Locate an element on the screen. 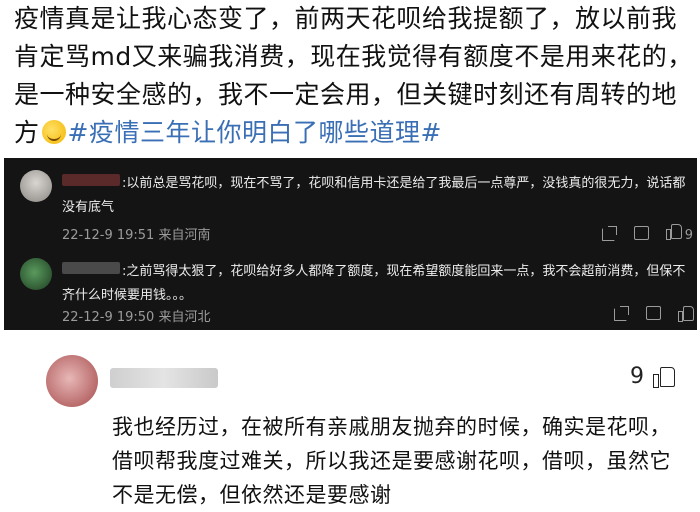  comment-actions is located at coordinates (653, 313).